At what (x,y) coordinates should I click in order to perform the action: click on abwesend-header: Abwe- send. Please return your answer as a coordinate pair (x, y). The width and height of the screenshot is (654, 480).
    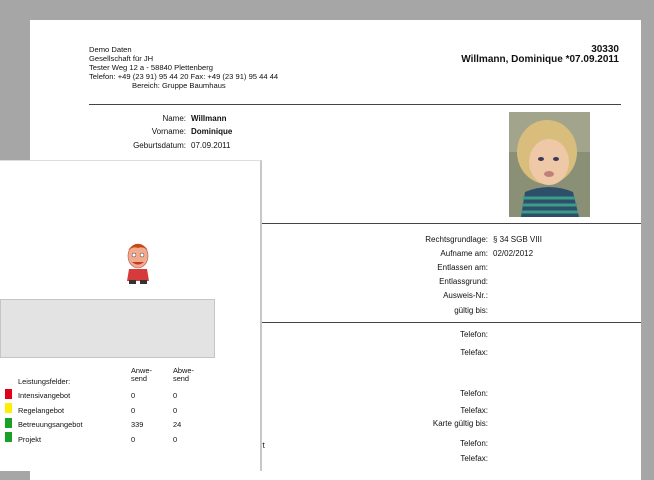
    Looking at the image, I should click on (183, 374).